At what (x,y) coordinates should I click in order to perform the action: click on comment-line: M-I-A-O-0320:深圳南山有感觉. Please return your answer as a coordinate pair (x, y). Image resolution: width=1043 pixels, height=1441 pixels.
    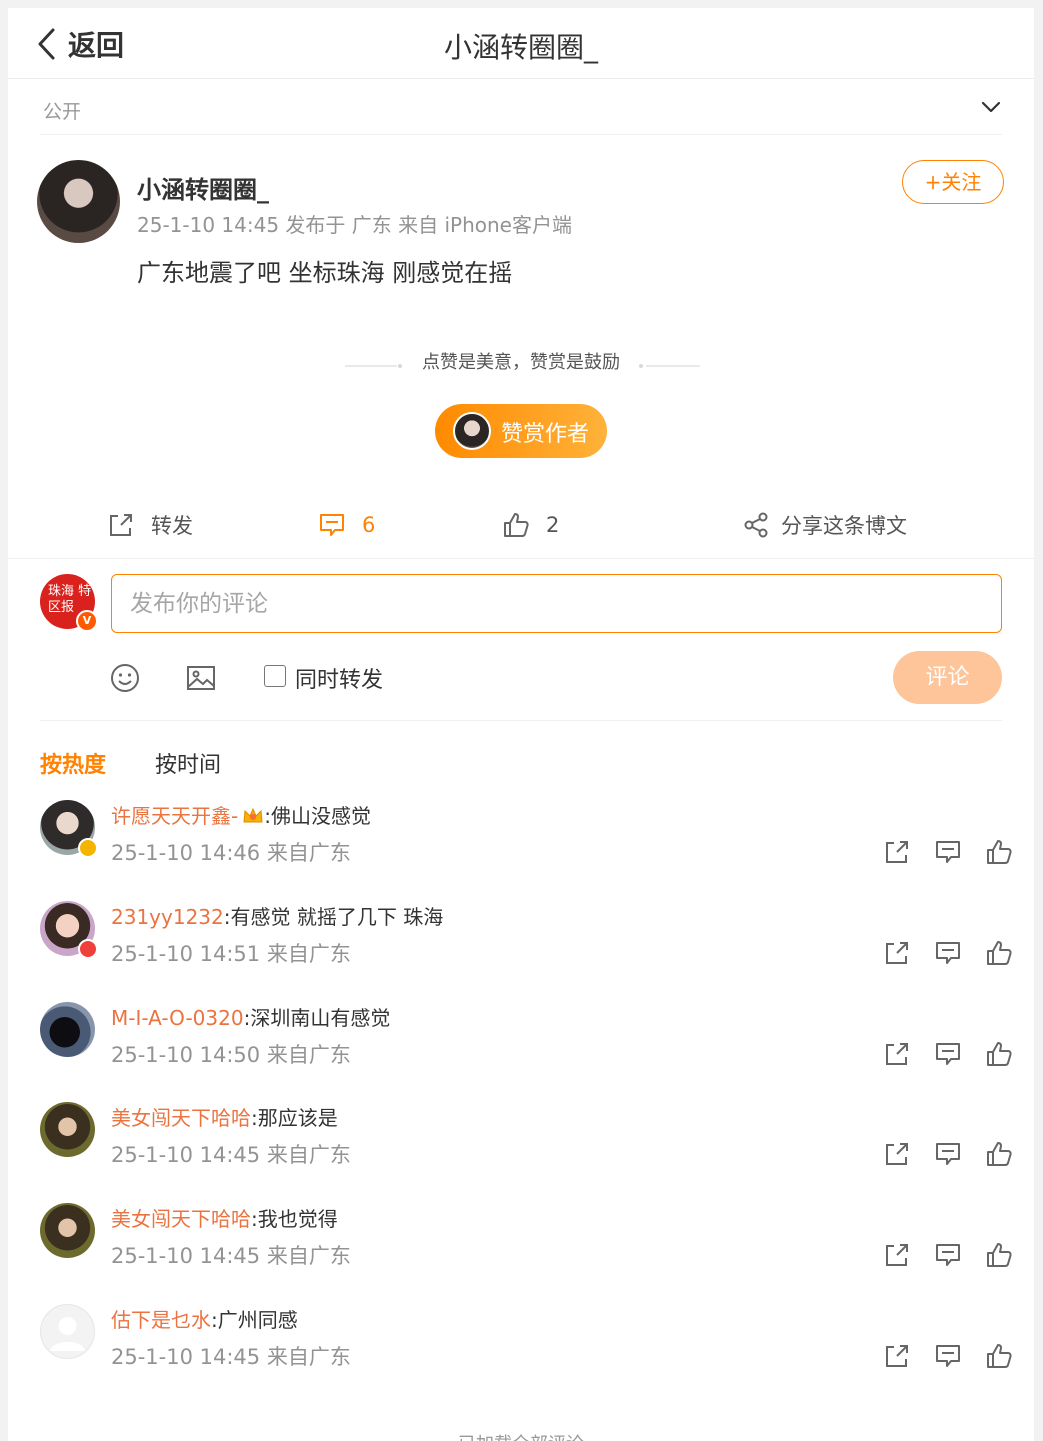
    Looking at the image, I should click on (250, 1016).